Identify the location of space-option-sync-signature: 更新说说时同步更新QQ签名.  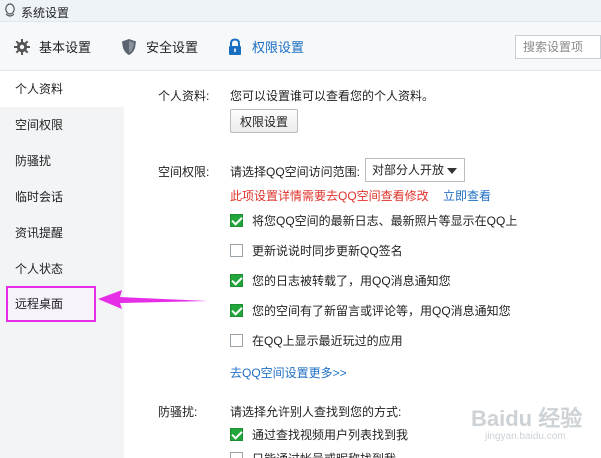
(316, 250).